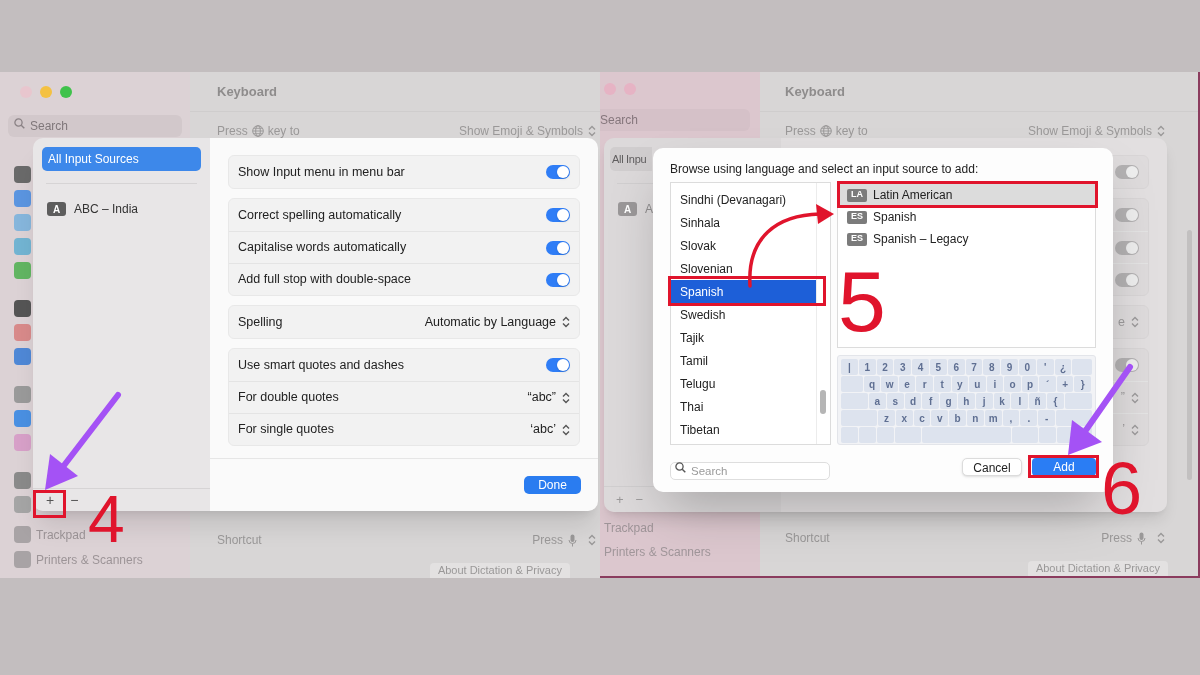 This screenshot has width=1200, height=675. What do you see at coordinates (993, 418) in the screenshot?
I see `keyboard-key: m` at bounding box center [993, 418].